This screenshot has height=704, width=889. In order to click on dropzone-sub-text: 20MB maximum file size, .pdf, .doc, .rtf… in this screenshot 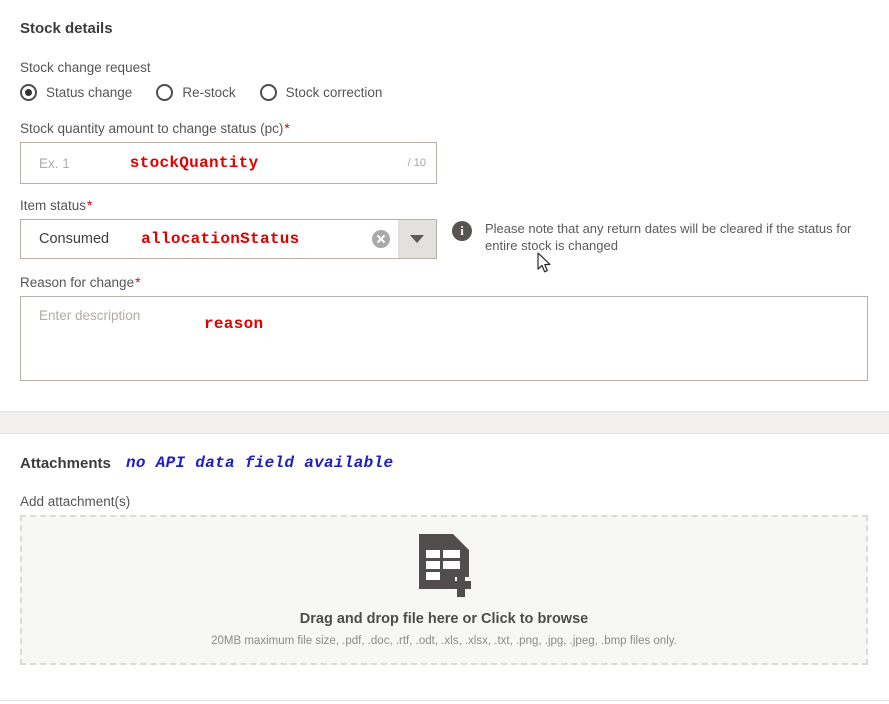, I will do `click(444, 641)`.